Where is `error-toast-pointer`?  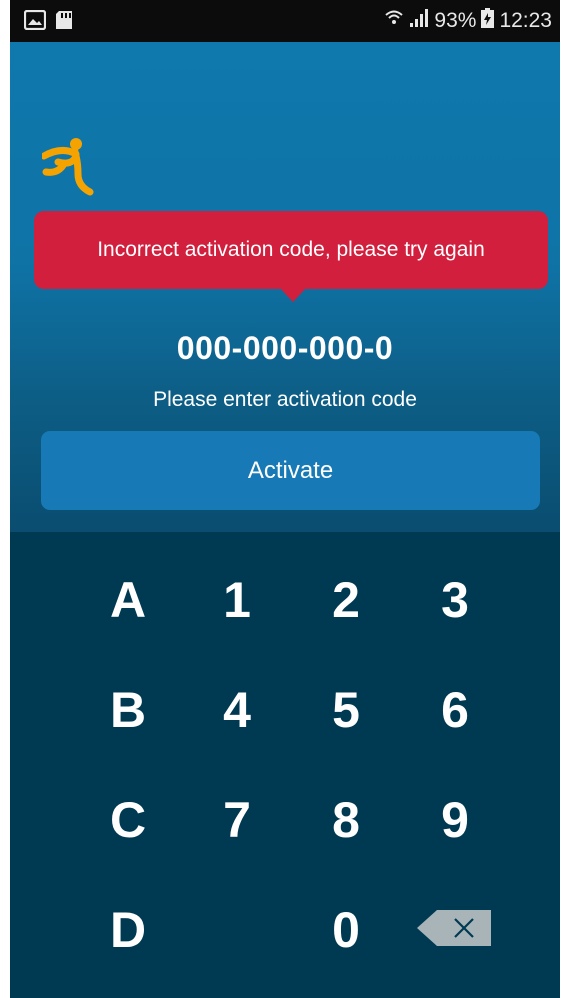
error-toast-pointer is located at coordinates (293, 295).